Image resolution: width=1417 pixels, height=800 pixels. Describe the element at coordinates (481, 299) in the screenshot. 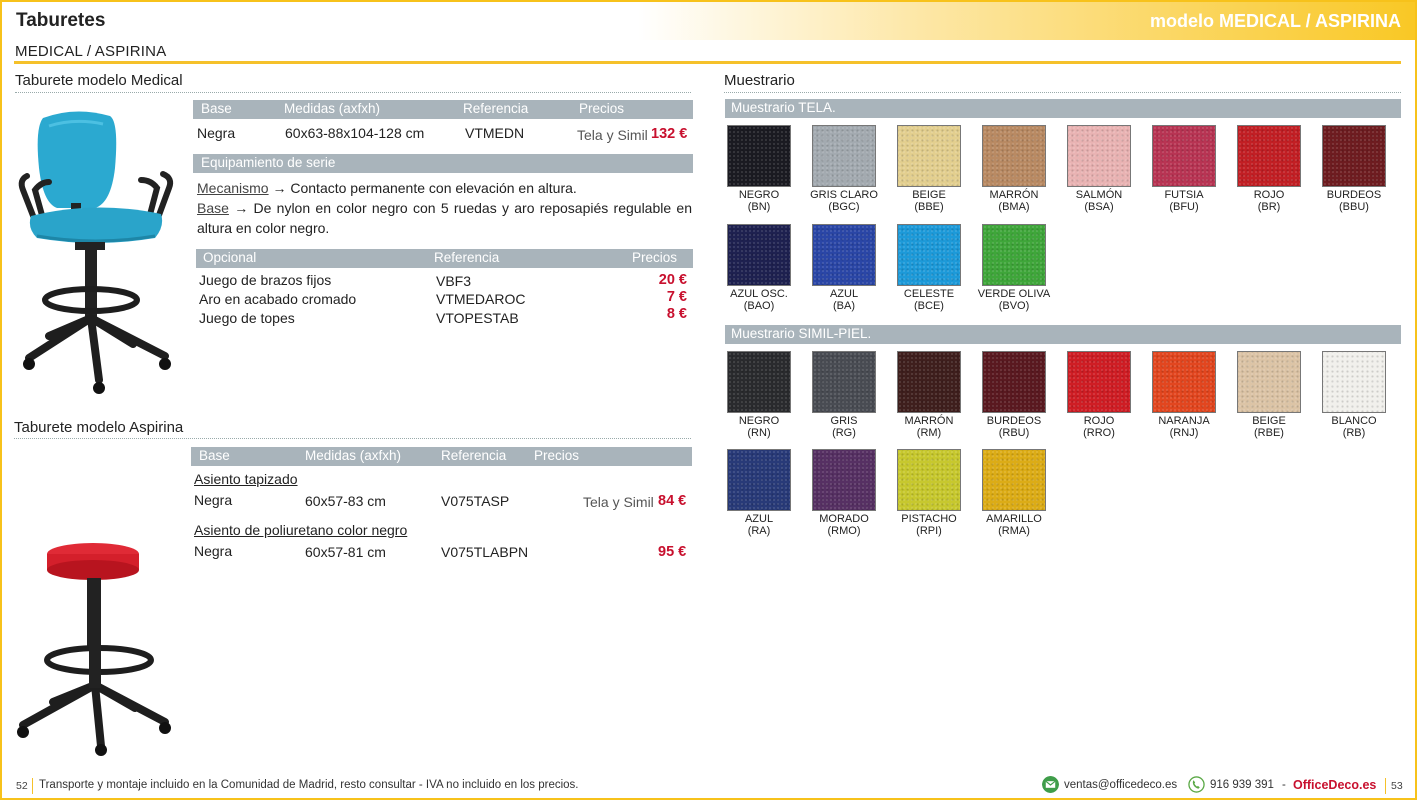

I see `opcional-ref: VTMEDAROC` at that location.